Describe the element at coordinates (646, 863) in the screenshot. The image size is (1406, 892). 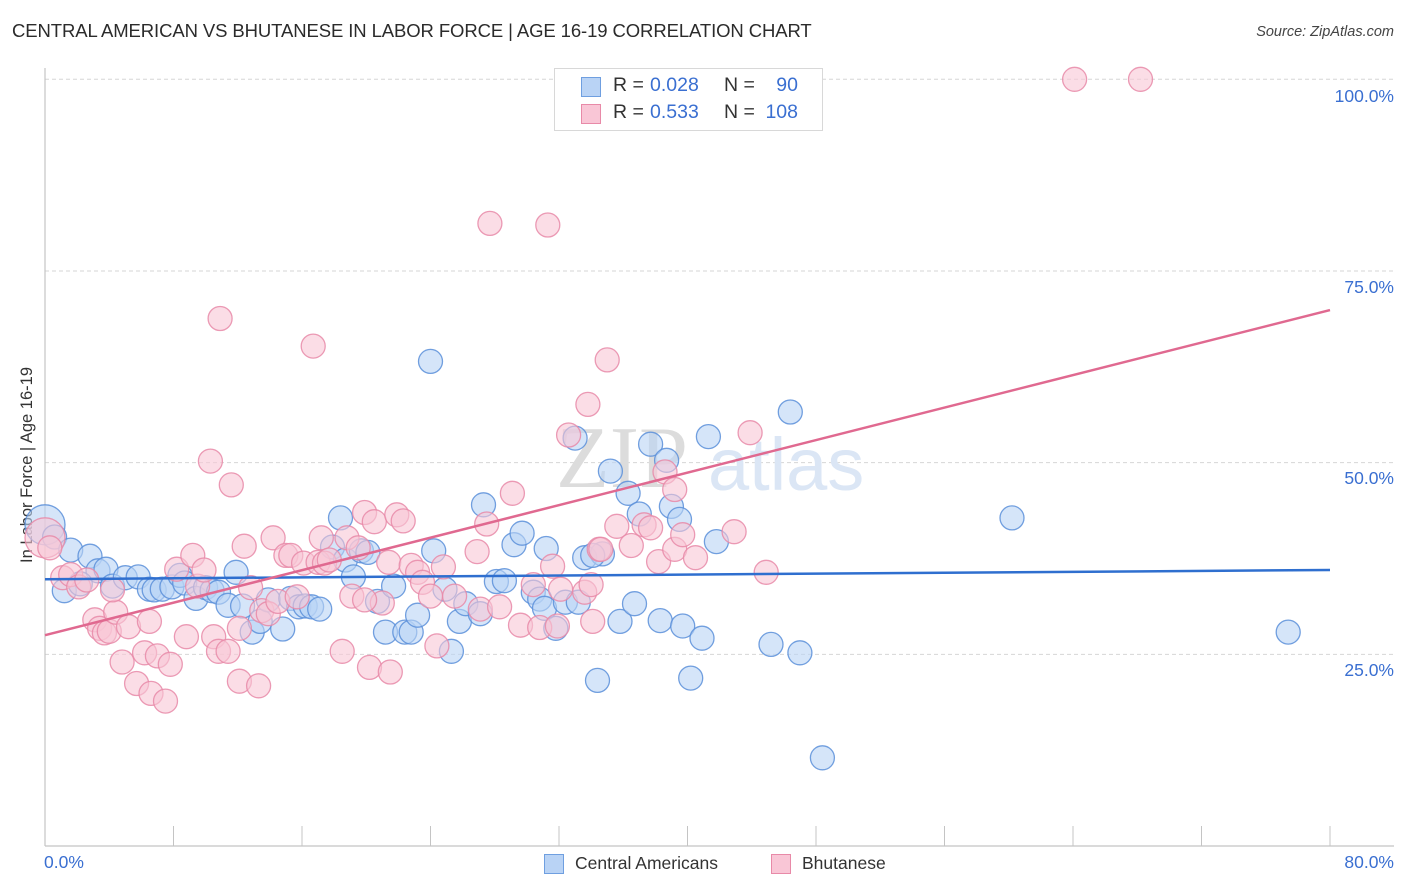
I see `legend-label: Central Americans` at that location.